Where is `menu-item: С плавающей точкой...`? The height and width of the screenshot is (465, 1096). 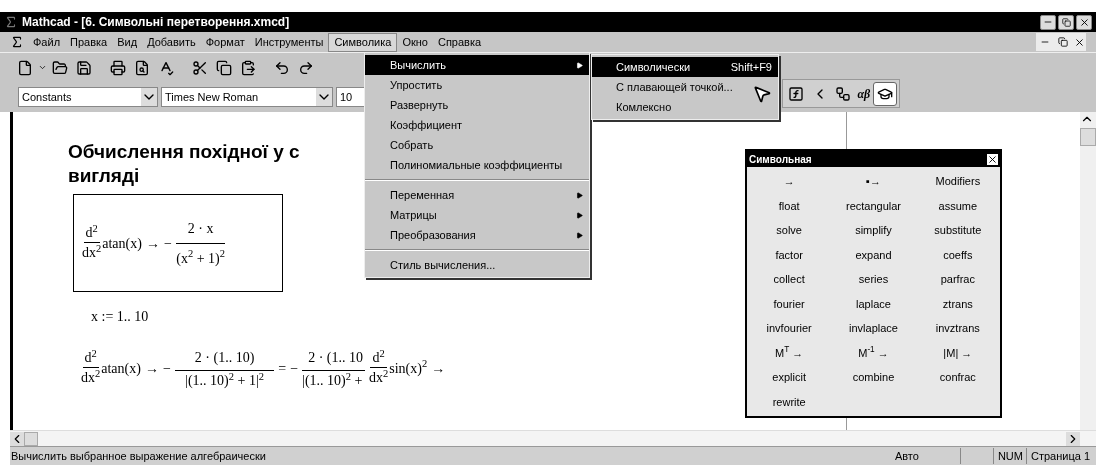 menu-item: С плавающей точкой... is located at coordinates (685, 87).